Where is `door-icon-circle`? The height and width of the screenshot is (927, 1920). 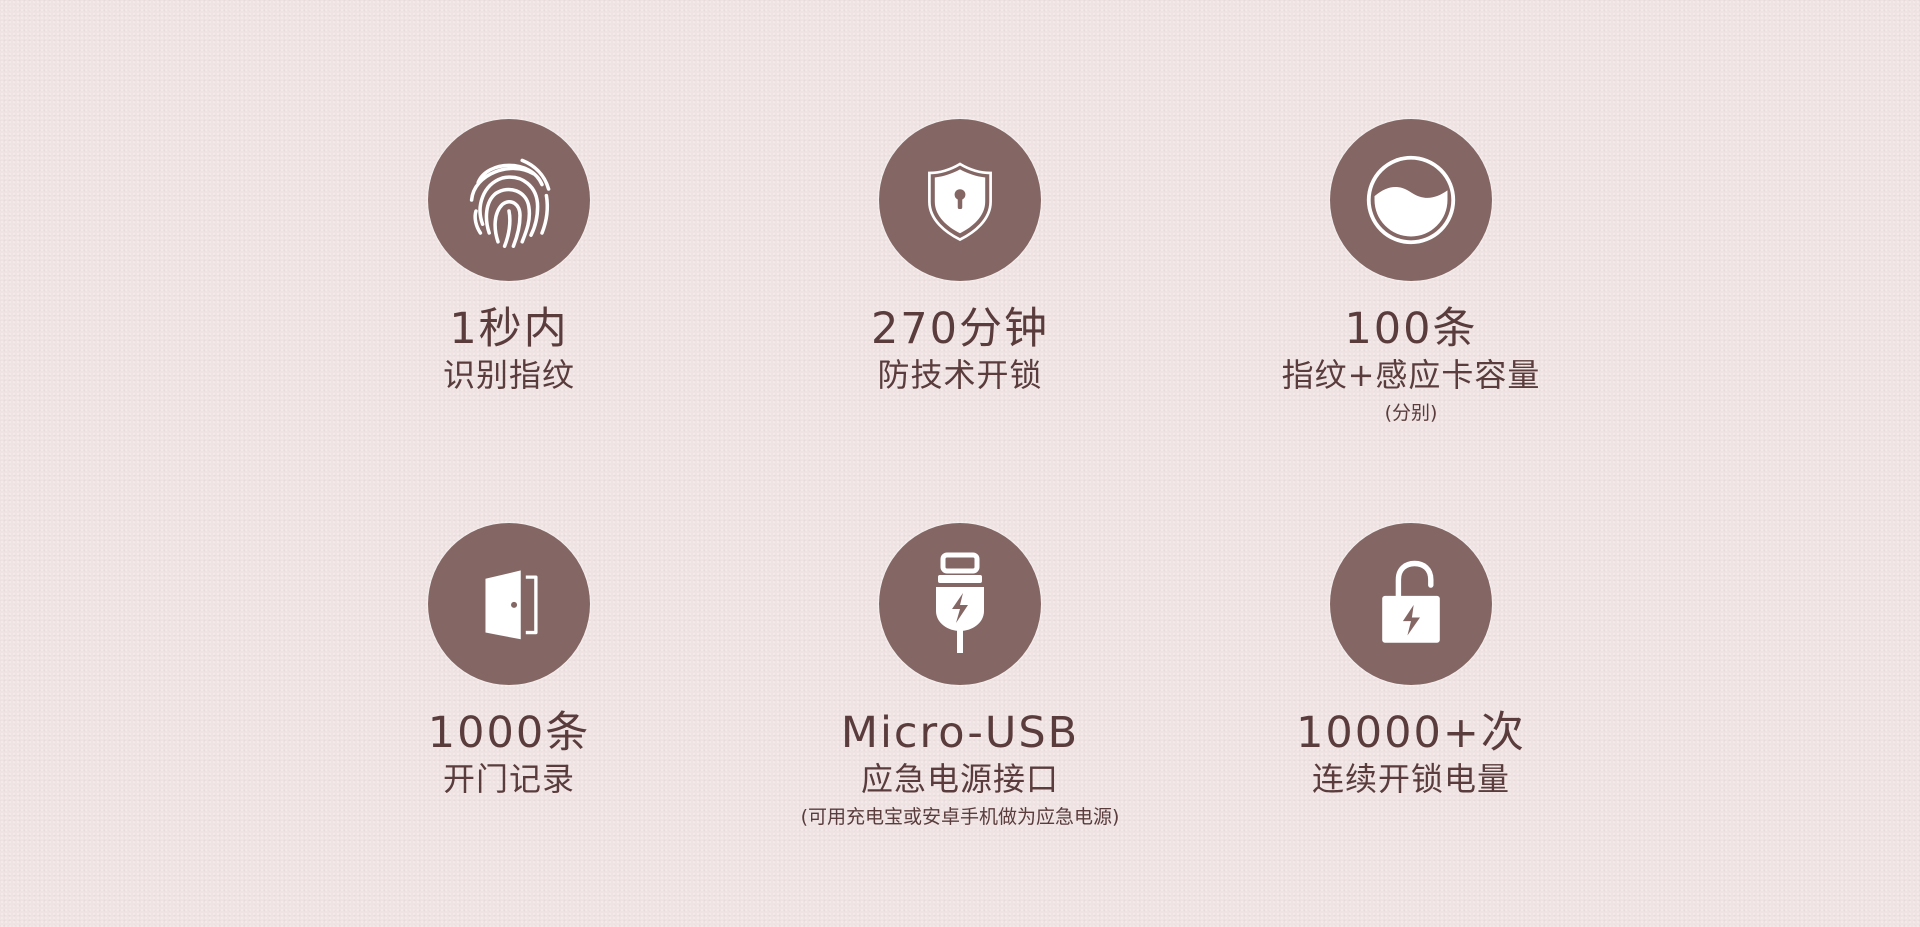
door-icon-circle is located at coordinates (509, 604).